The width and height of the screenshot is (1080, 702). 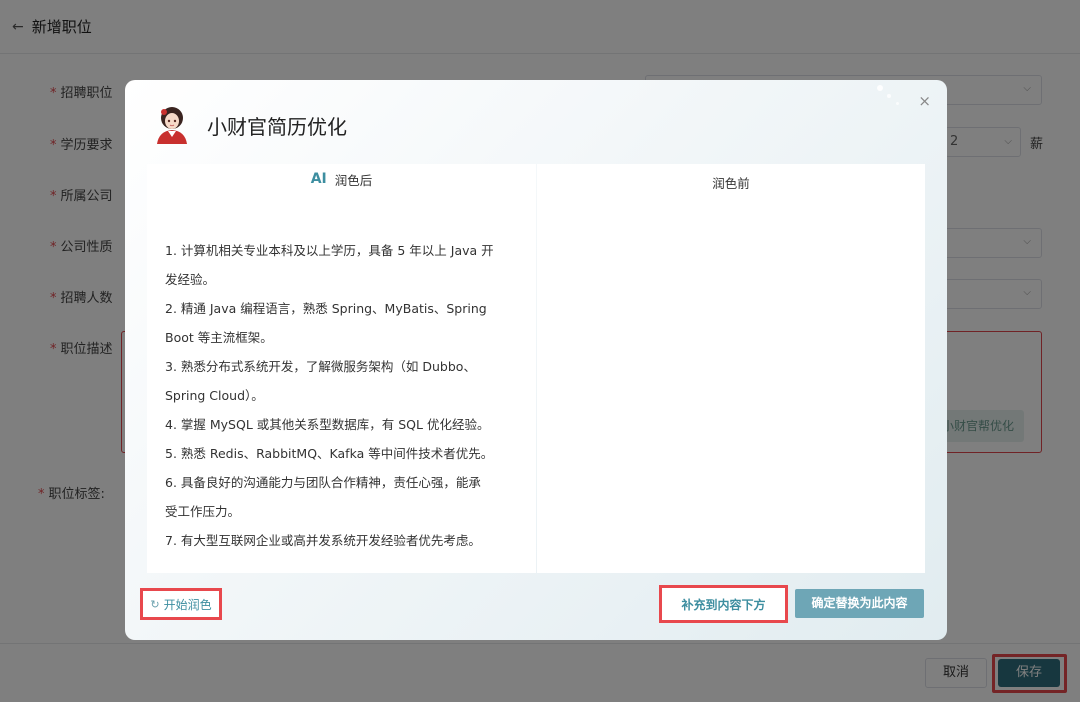 What do you see at coordinates (924, 101) in the screenshot?
I see `close-icon: ×` at bounding box center [924, 101].